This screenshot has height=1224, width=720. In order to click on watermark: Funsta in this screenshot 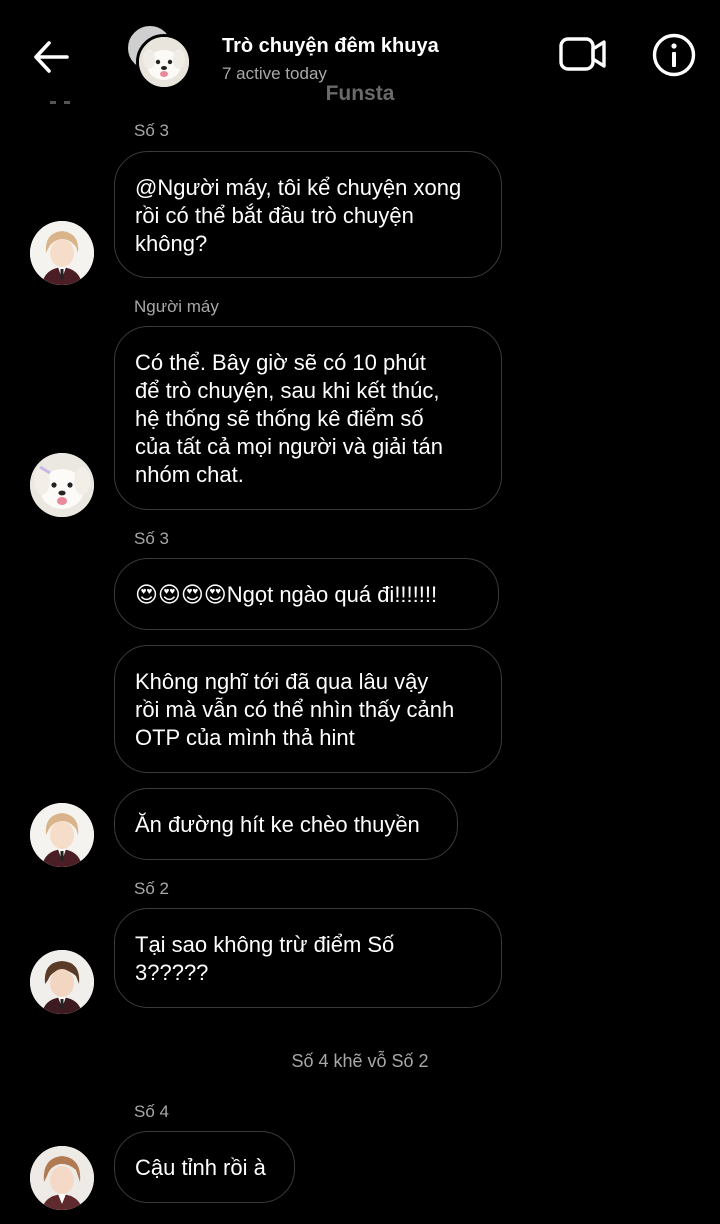, I will do `click(360, 93)`.